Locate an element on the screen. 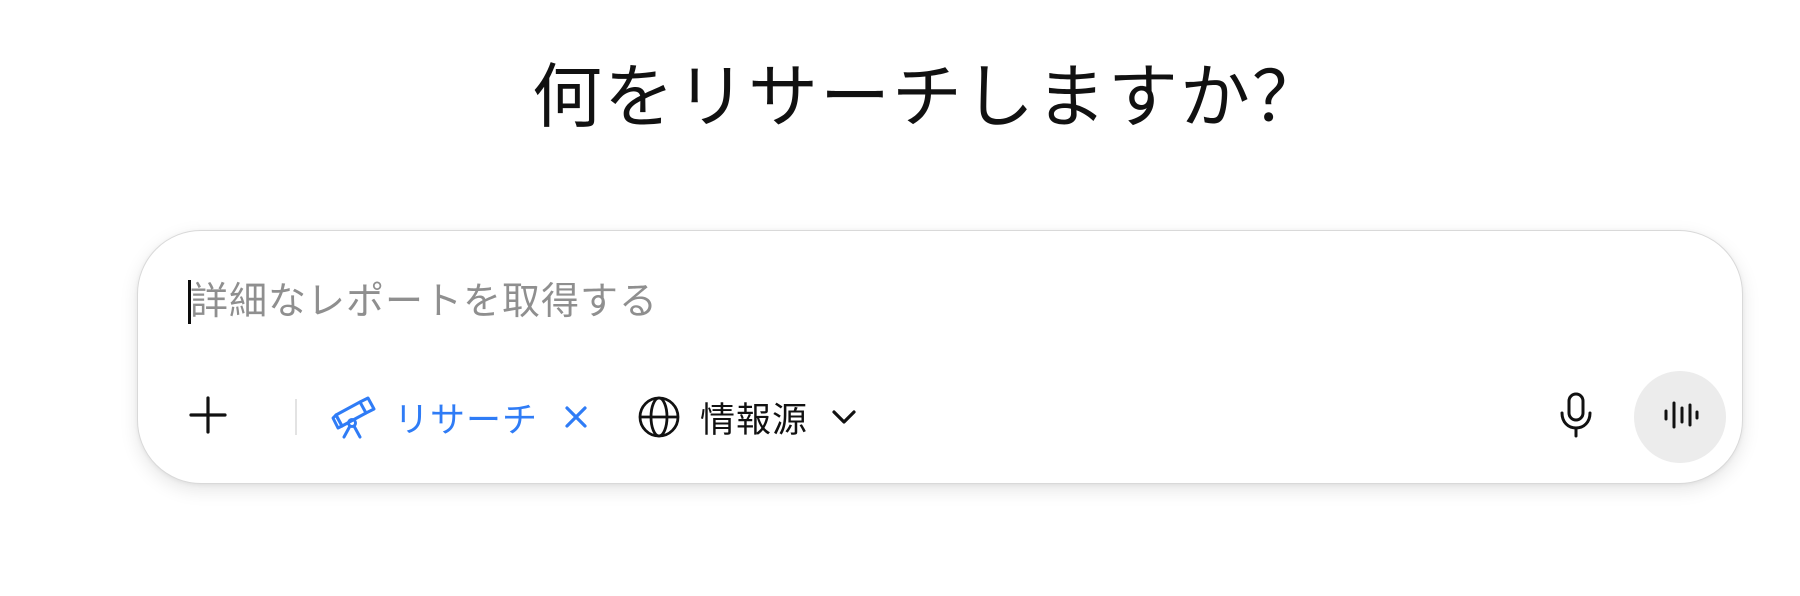 The width and height of the screenshot is (1800, 596). globe-icon is located at coordinates (659, 417).